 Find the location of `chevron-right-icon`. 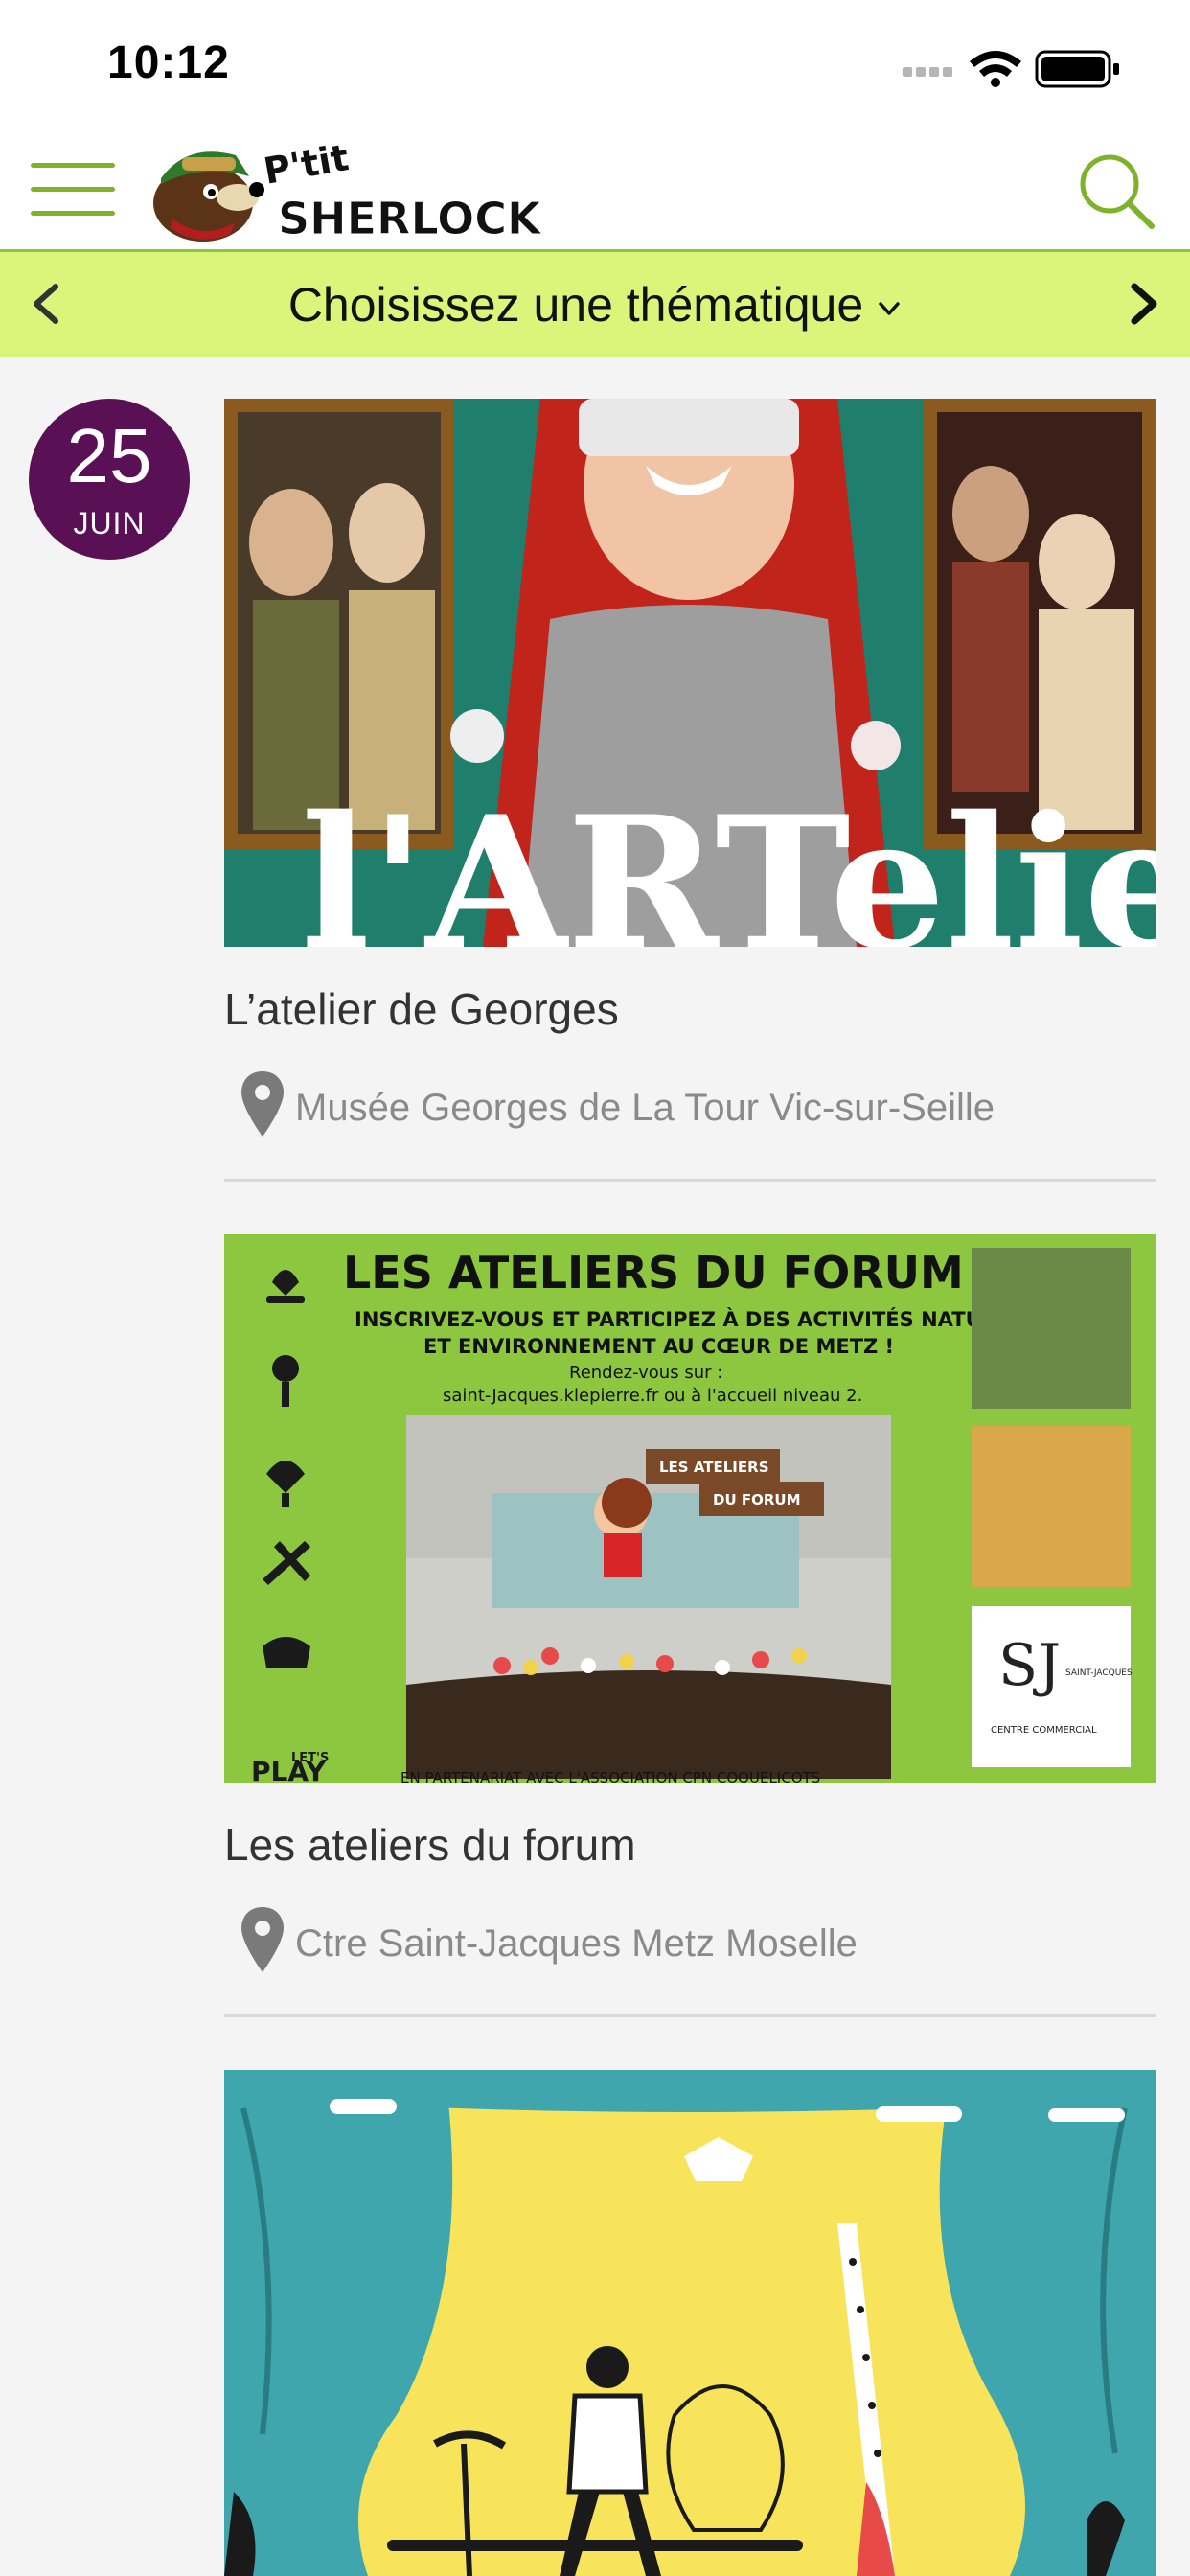

chevron-right-icon is located at coordinates (1142, 303).